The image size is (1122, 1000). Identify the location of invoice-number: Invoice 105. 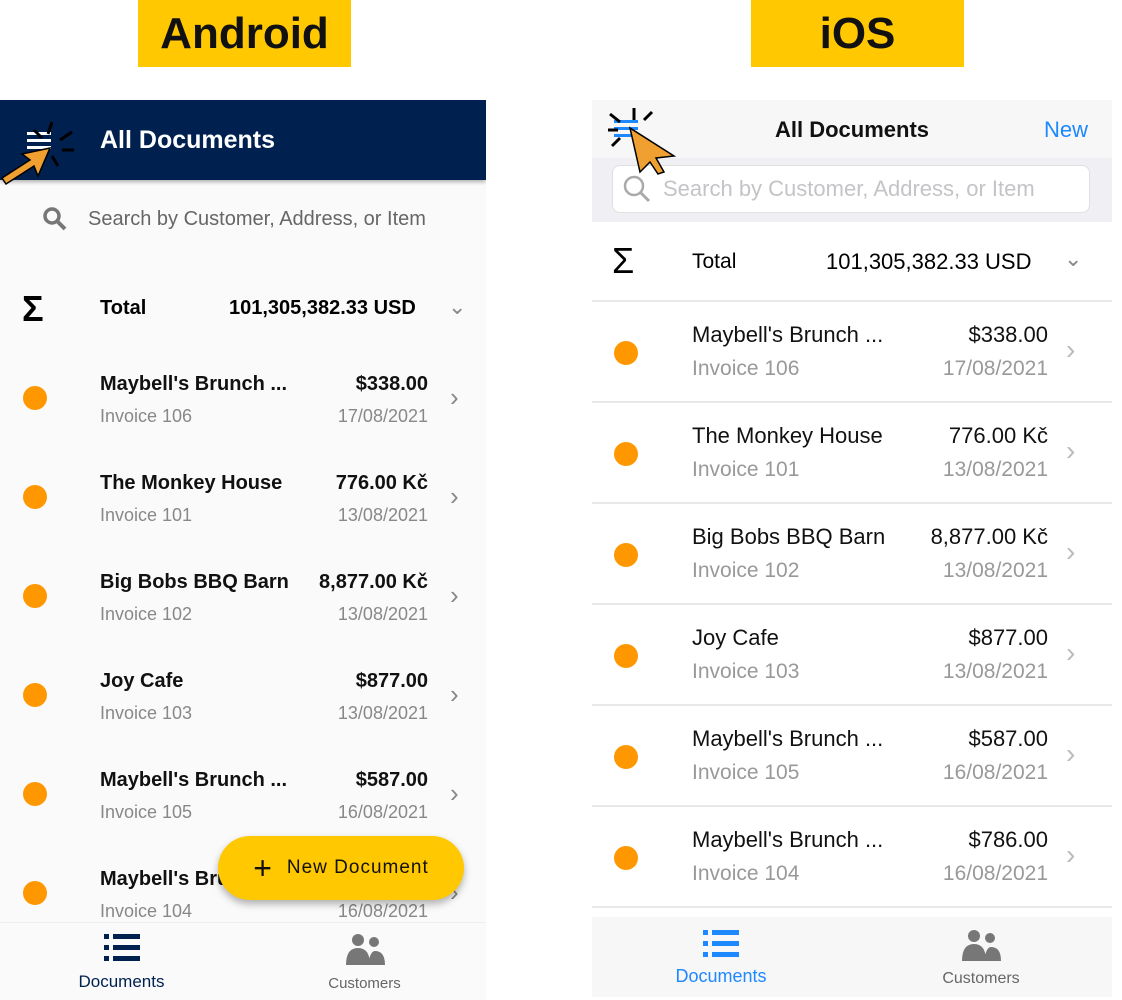
(146, 812).